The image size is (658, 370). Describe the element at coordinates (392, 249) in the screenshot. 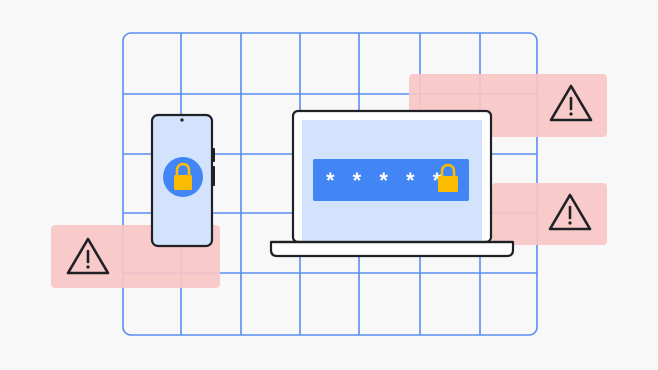

I see `laptop-base` at that location.